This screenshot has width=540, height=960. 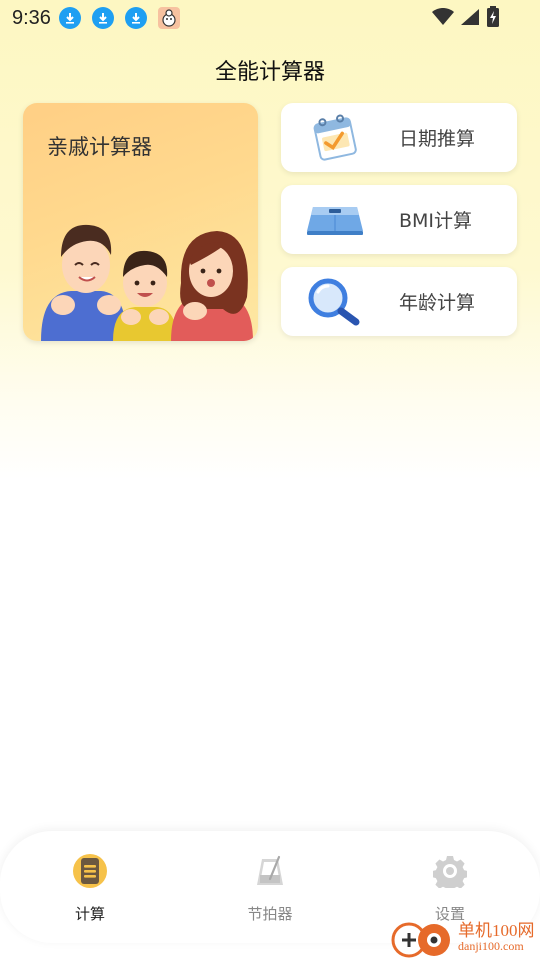 I want to click on nav-item-calculate: 计算, so click(x=90, y=887).